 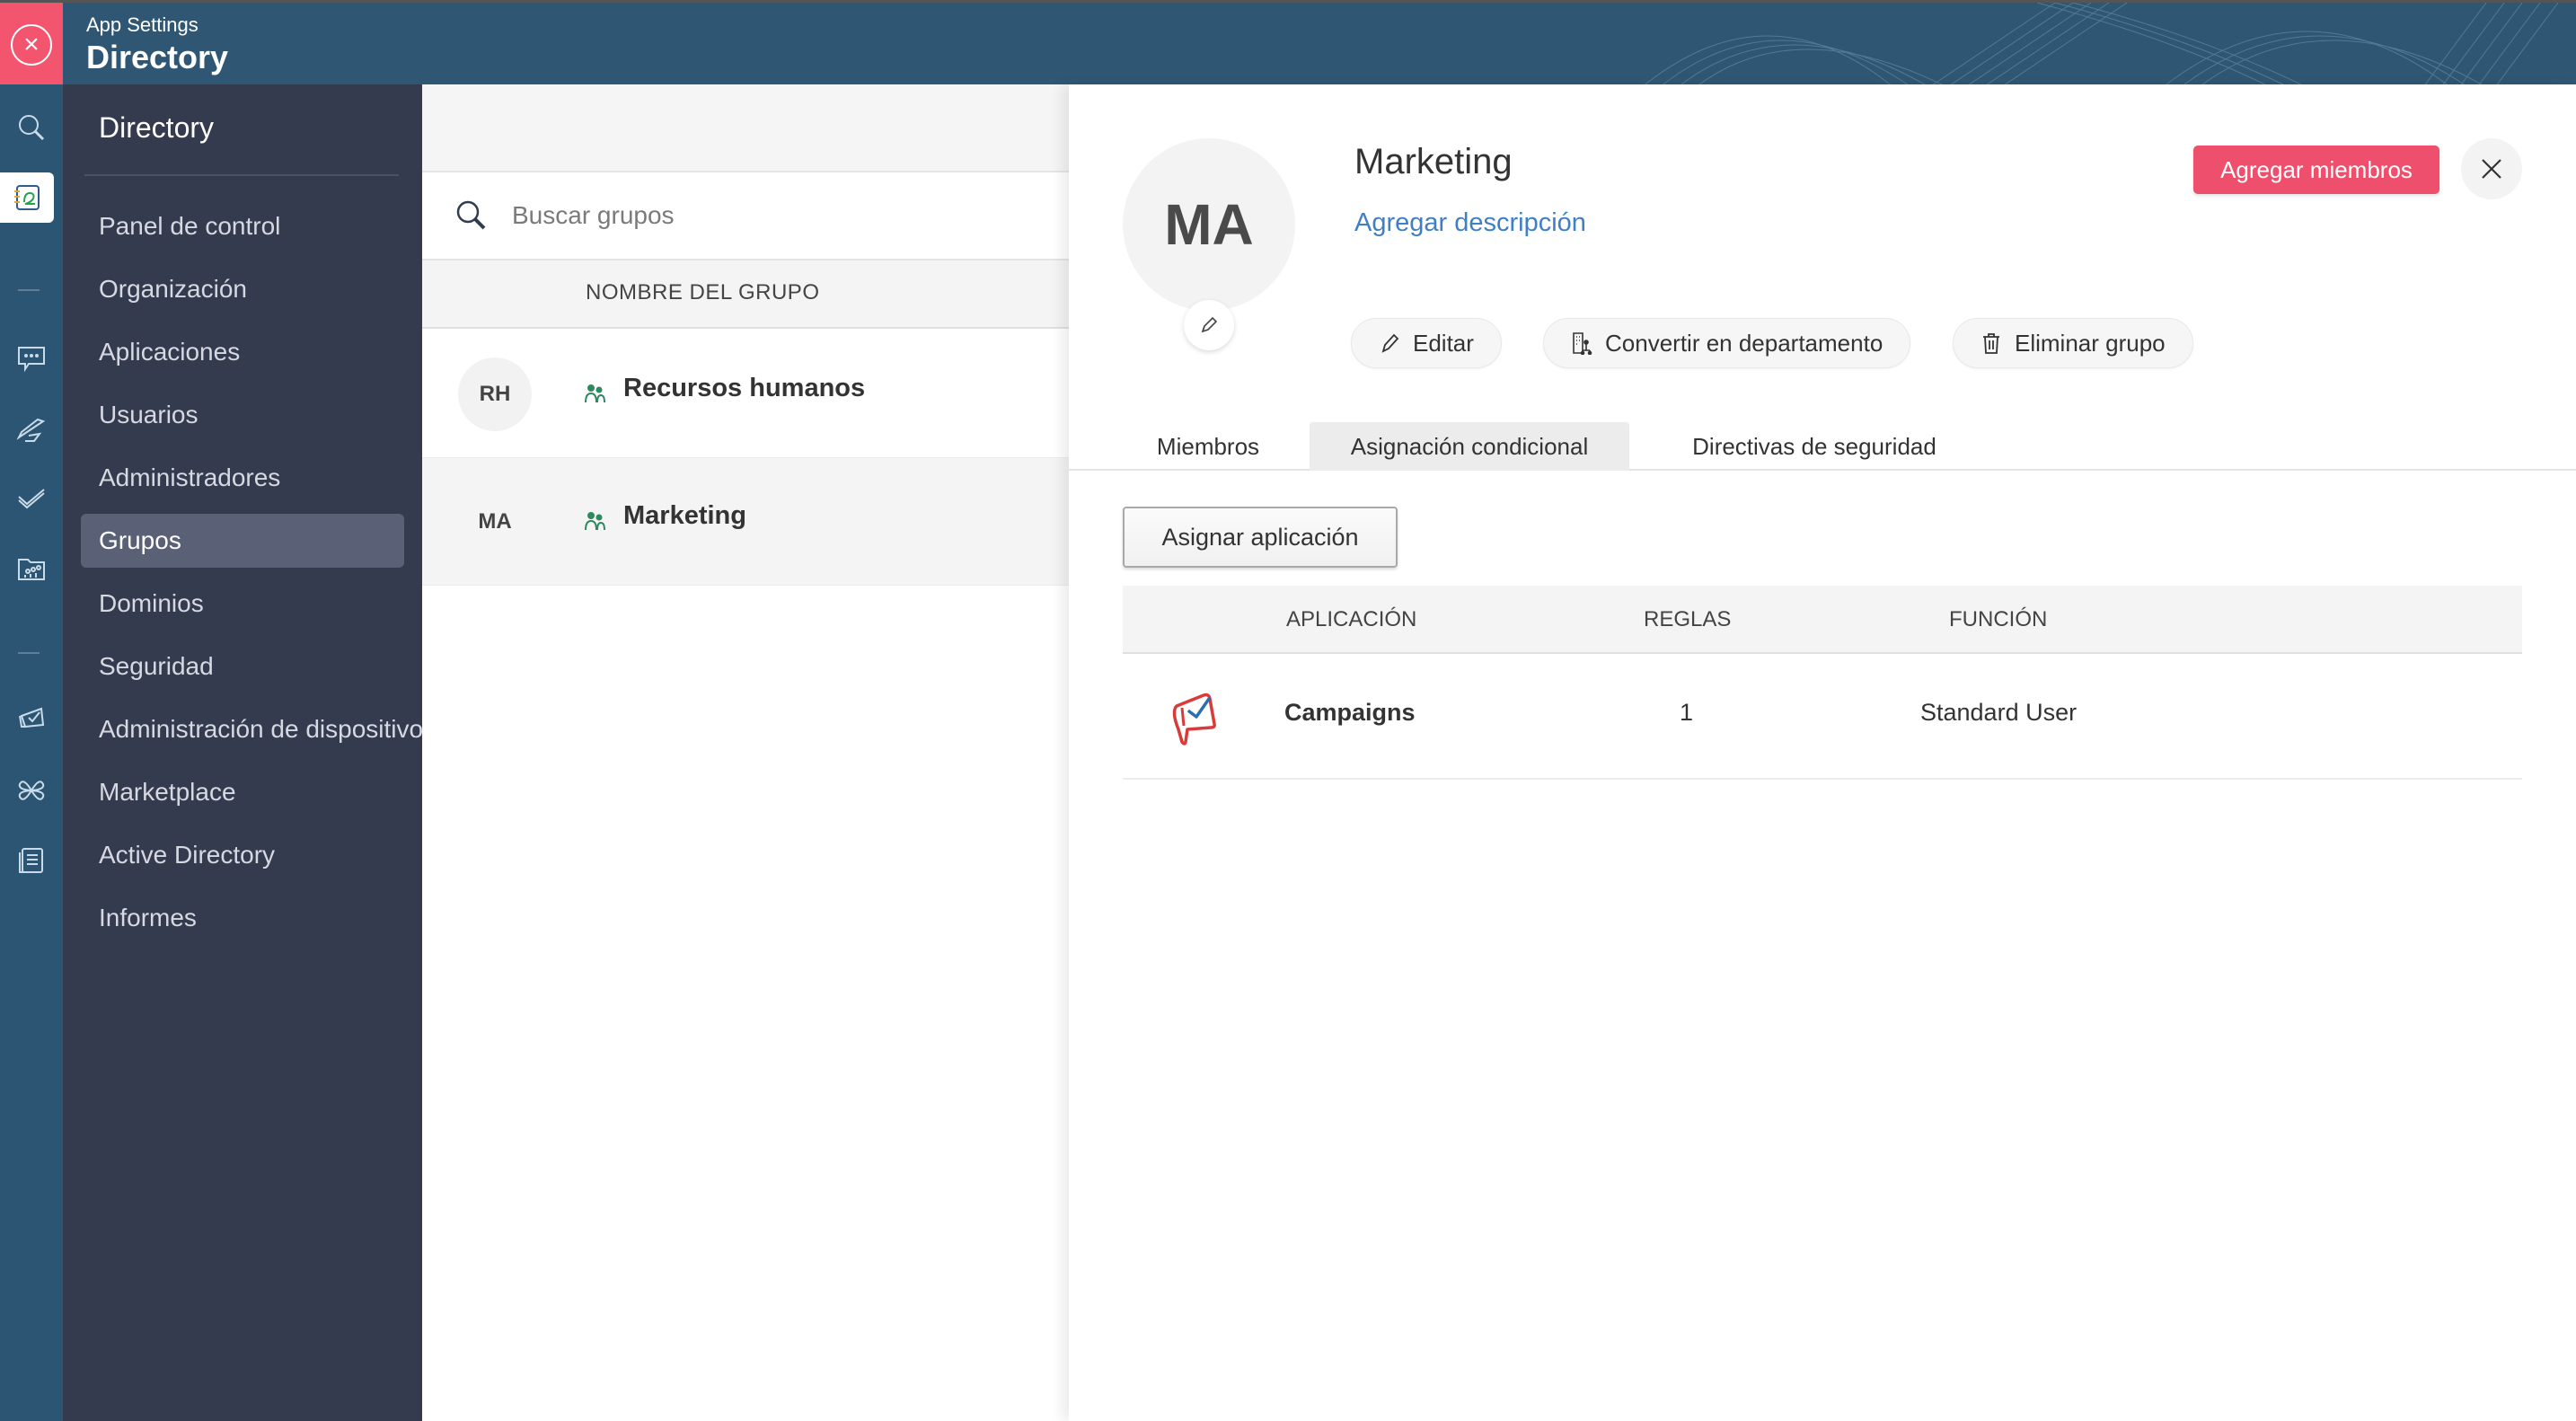 What do you see at coordinates (745, 128) in the screenshot?
I see `list-toolbar` at bounding box center [745, 128].